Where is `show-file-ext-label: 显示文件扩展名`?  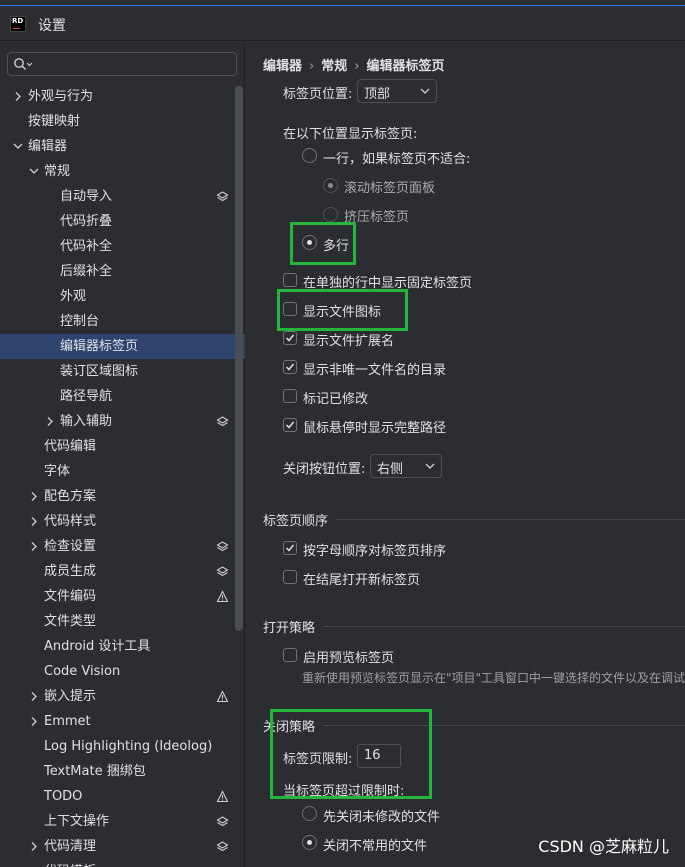 show-file-ext-label: 显示文件扩展名 is located at coordinates (349, 341).